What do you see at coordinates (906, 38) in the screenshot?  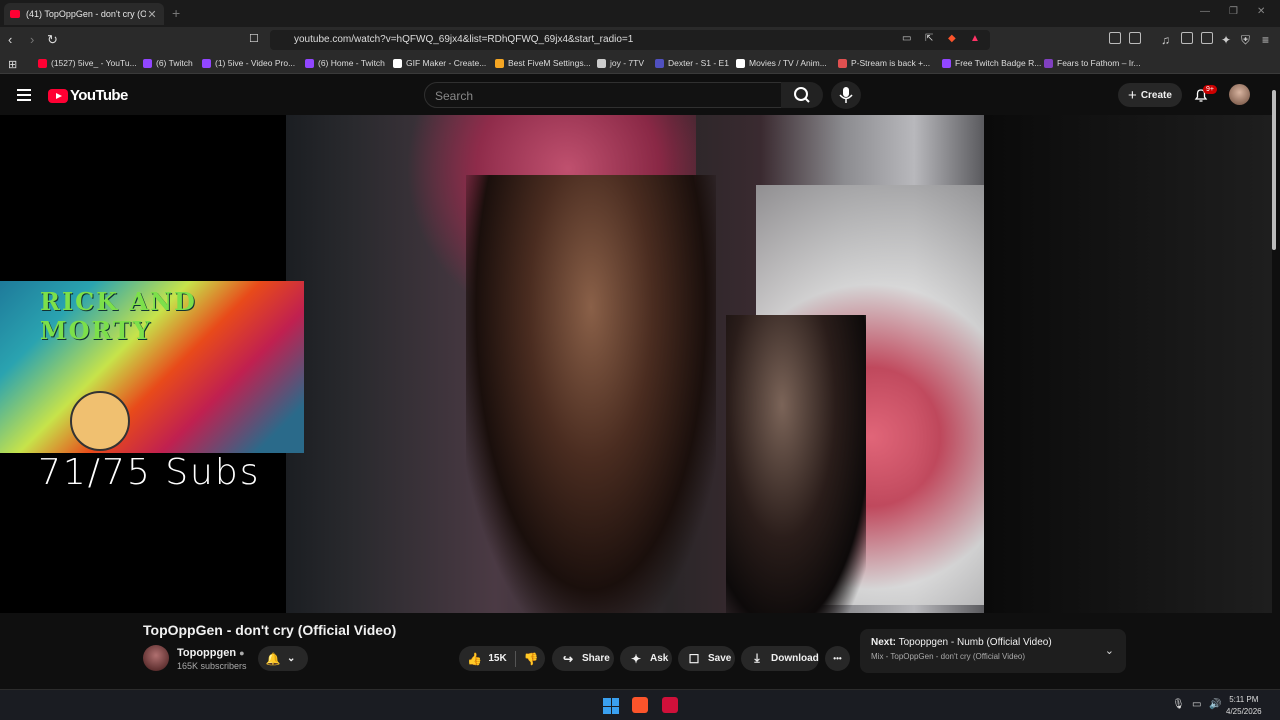 I see `cast-icon: ▭` at bounding box center [906, 38].